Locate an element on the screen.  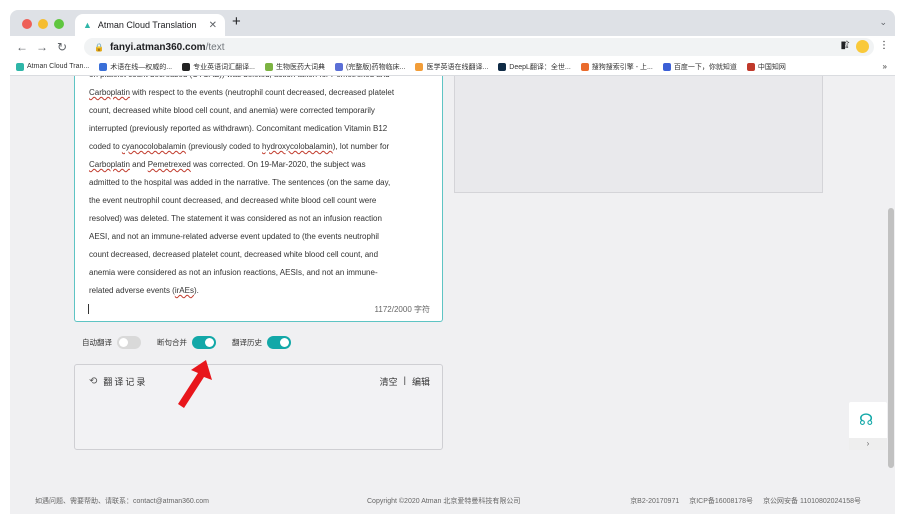
footer-icp-license: 京B2-20170971 is located at coordinates (655, 501).